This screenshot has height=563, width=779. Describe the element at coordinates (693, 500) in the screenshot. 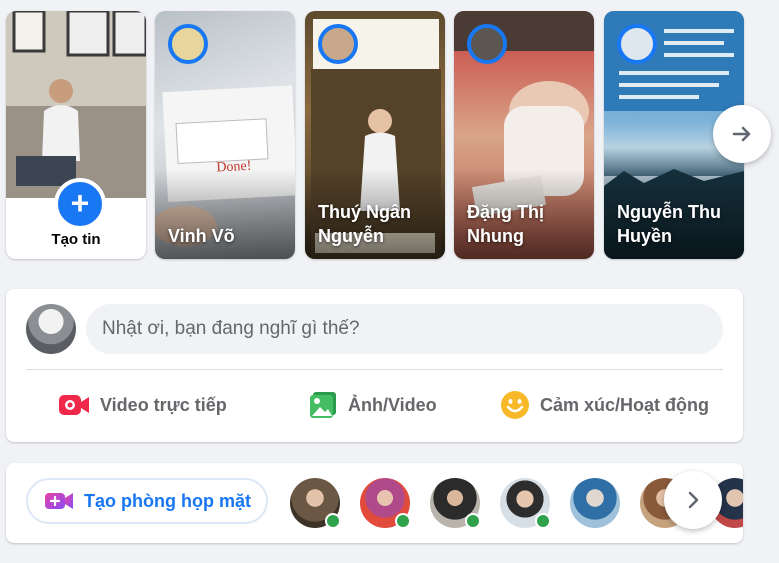

I see `chevron-right-icon` at that location.